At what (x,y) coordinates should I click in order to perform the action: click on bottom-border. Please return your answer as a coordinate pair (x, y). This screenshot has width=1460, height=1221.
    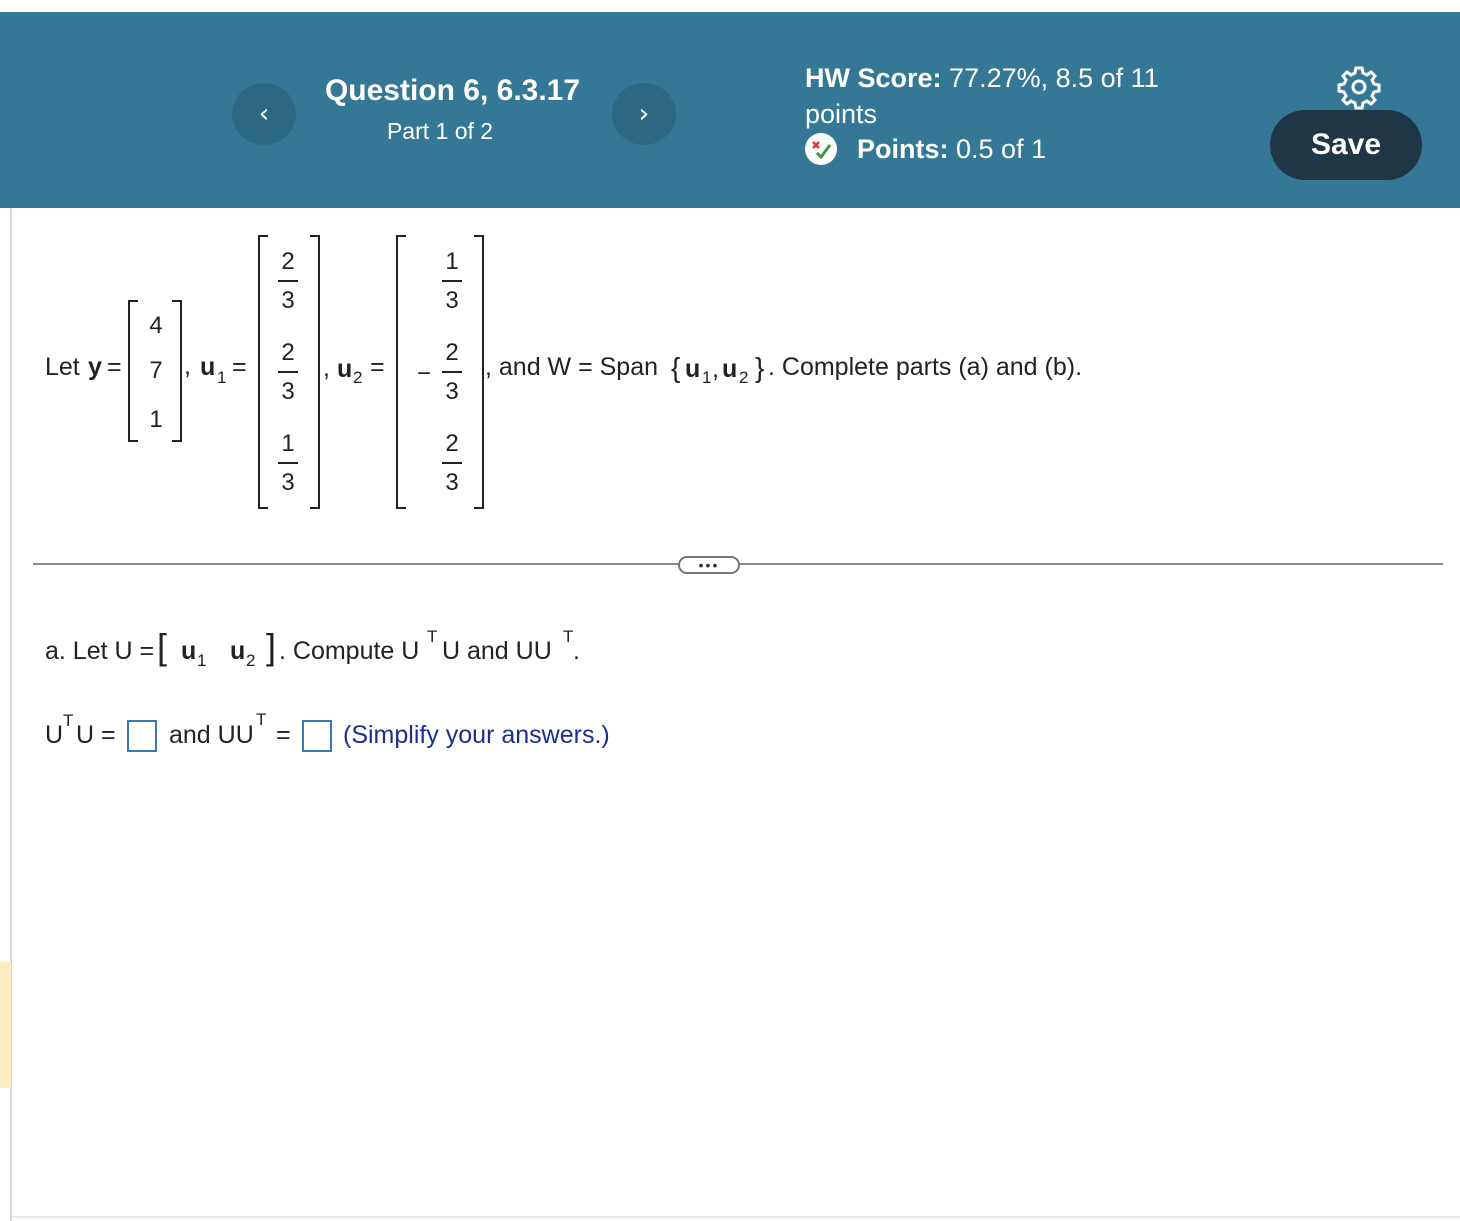
    Looking at the image, I should click on (736, 1217).